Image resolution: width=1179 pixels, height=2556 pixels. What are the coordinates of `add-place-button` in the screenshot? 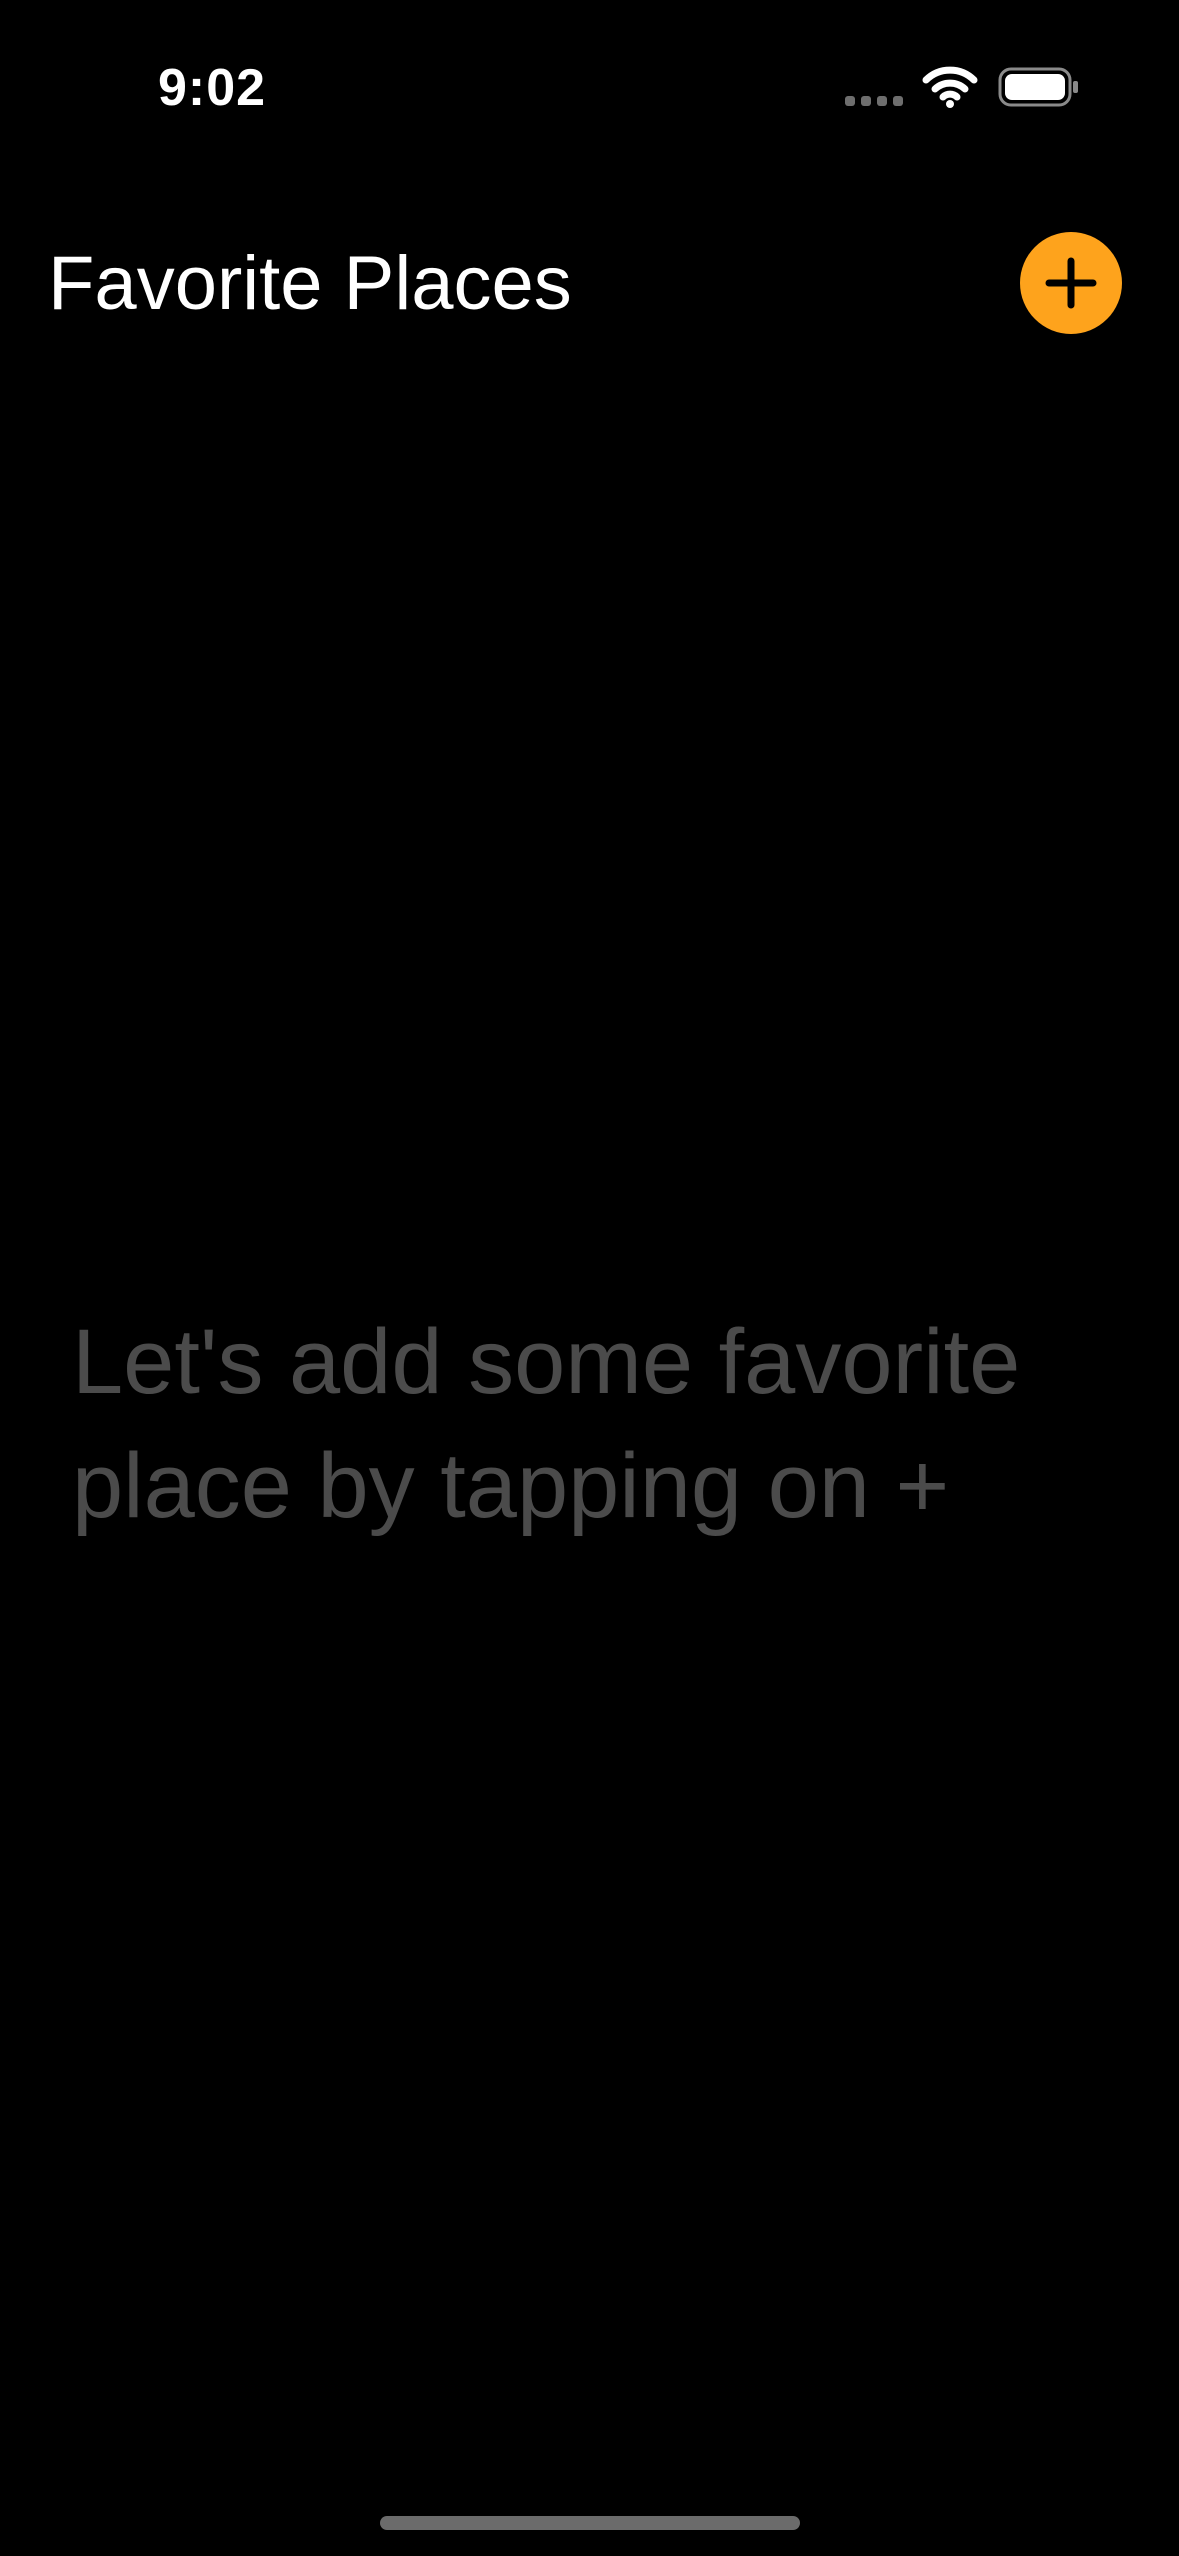 It's located at (1071, 283).